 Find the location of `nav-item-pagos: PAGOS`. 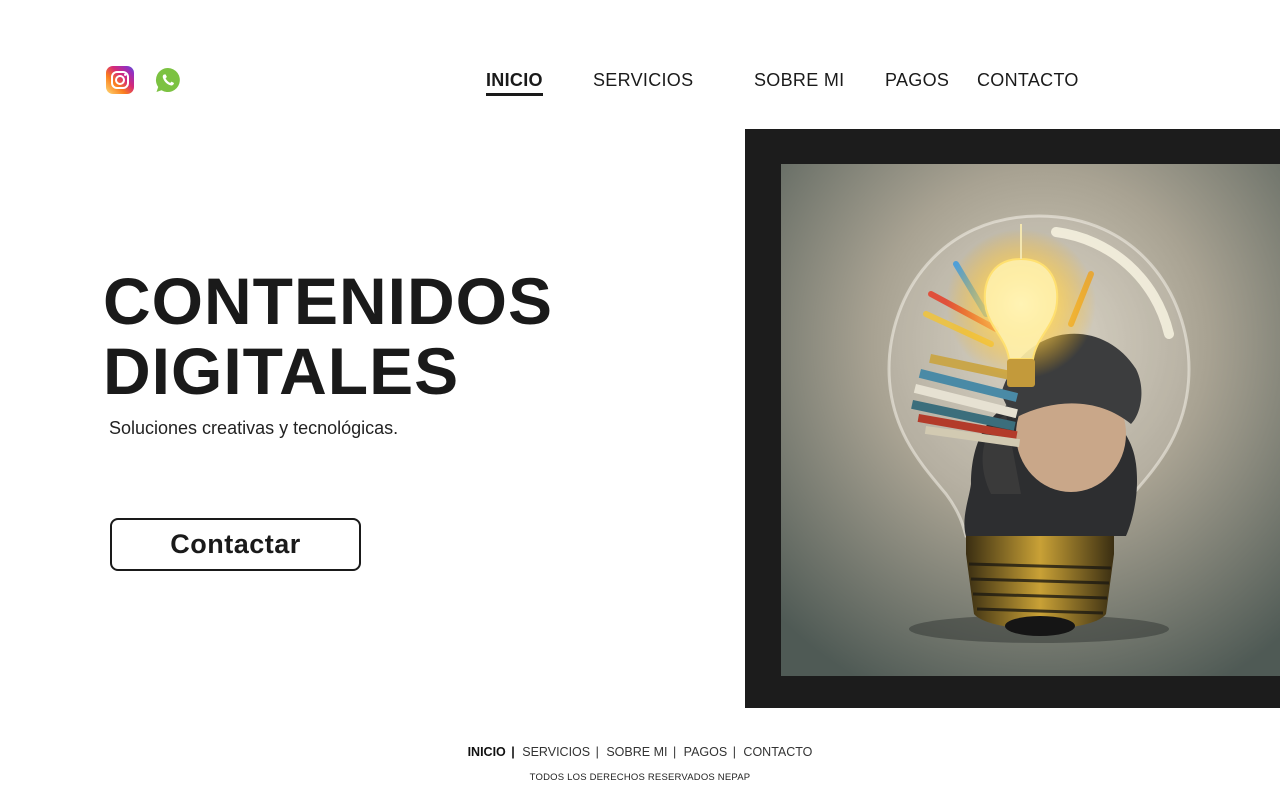

nav-item-pagos: PAGOS is located at coordinates (917, 80).